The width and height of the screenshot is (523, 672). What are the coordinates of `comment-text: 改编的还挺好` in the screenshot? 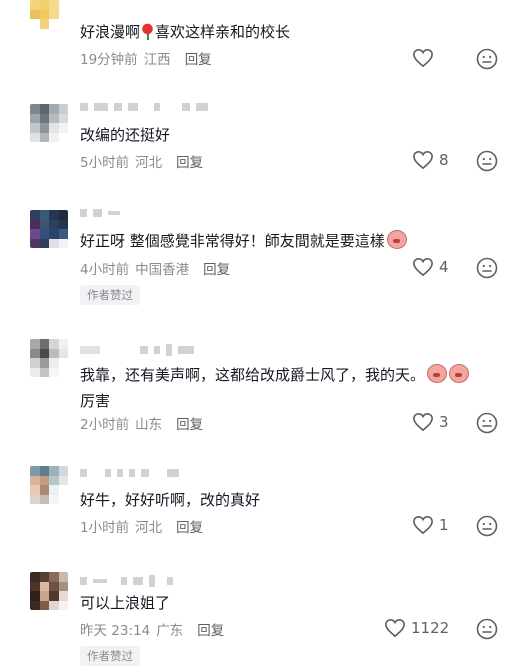 It's located at (125, 135).